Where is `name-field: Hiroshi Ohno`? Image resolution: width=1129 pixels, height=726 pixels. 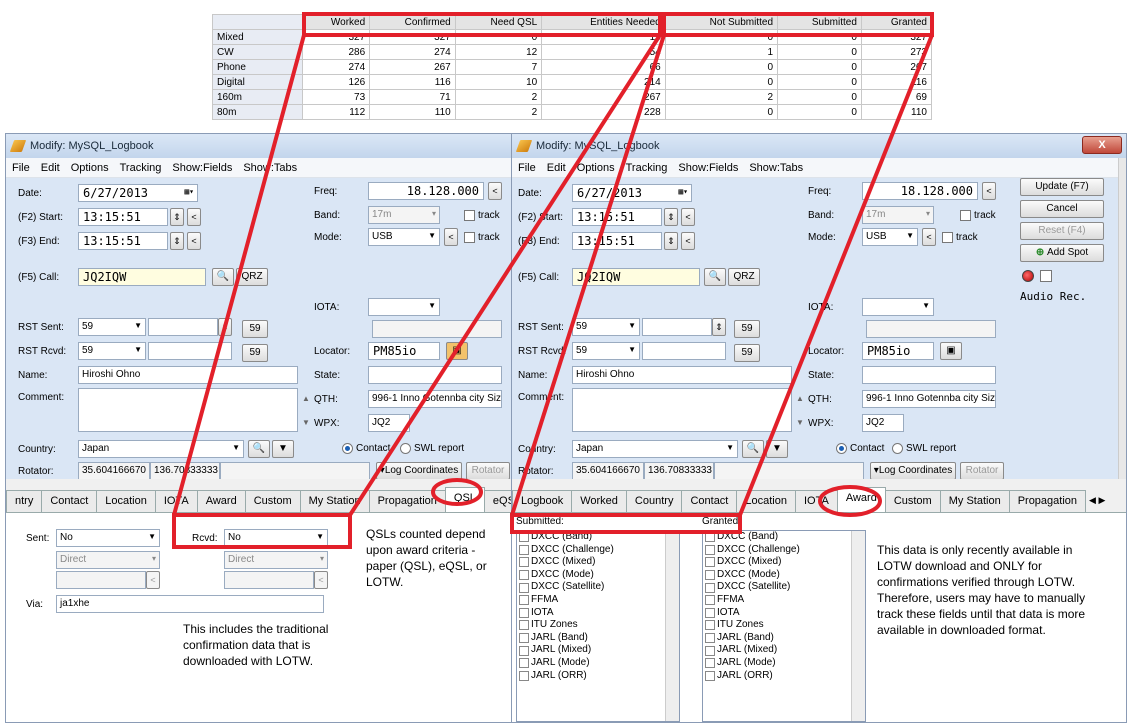
name-field: Hiroshi Ohno is located at coordinates (188, 375).